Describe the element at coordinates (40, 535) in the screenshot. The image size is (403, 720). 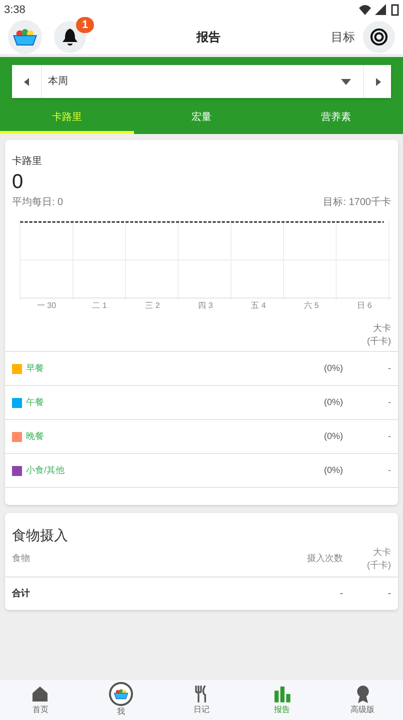
I see `card-title: 食物摄入` at that location.